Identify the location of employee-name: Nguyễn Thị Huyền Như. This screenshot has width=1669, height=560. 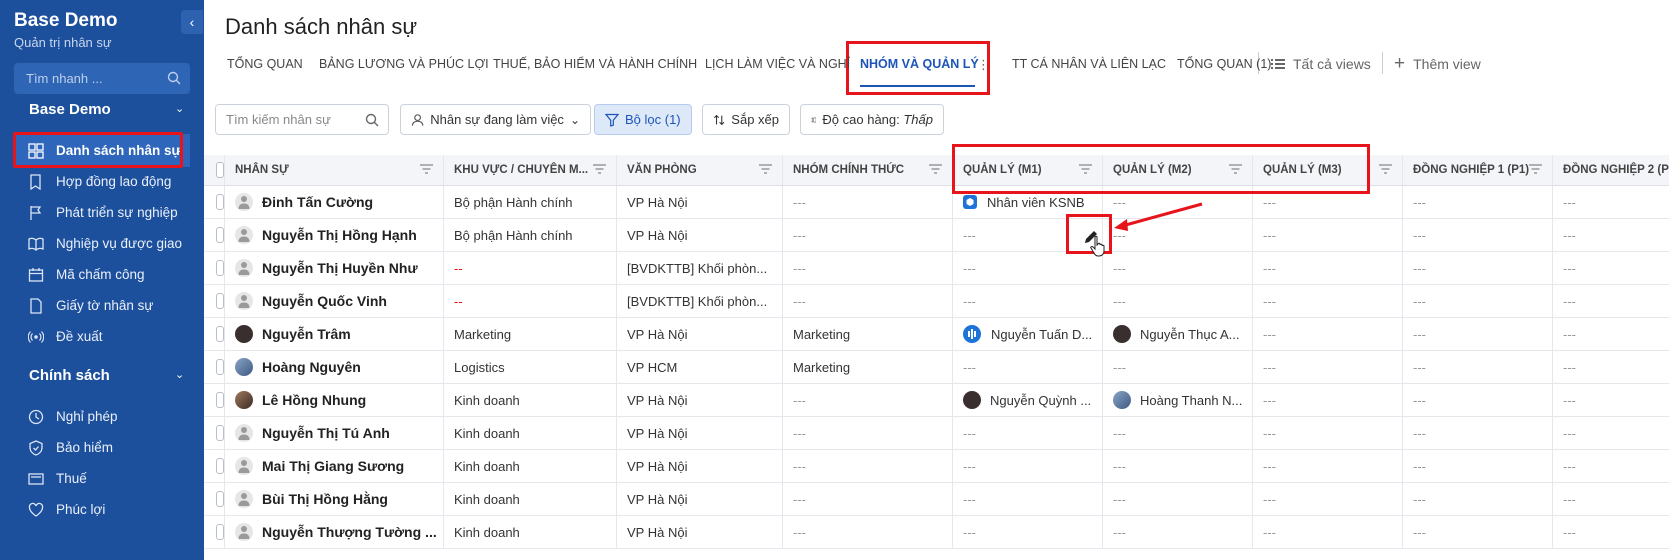
(340, 268).